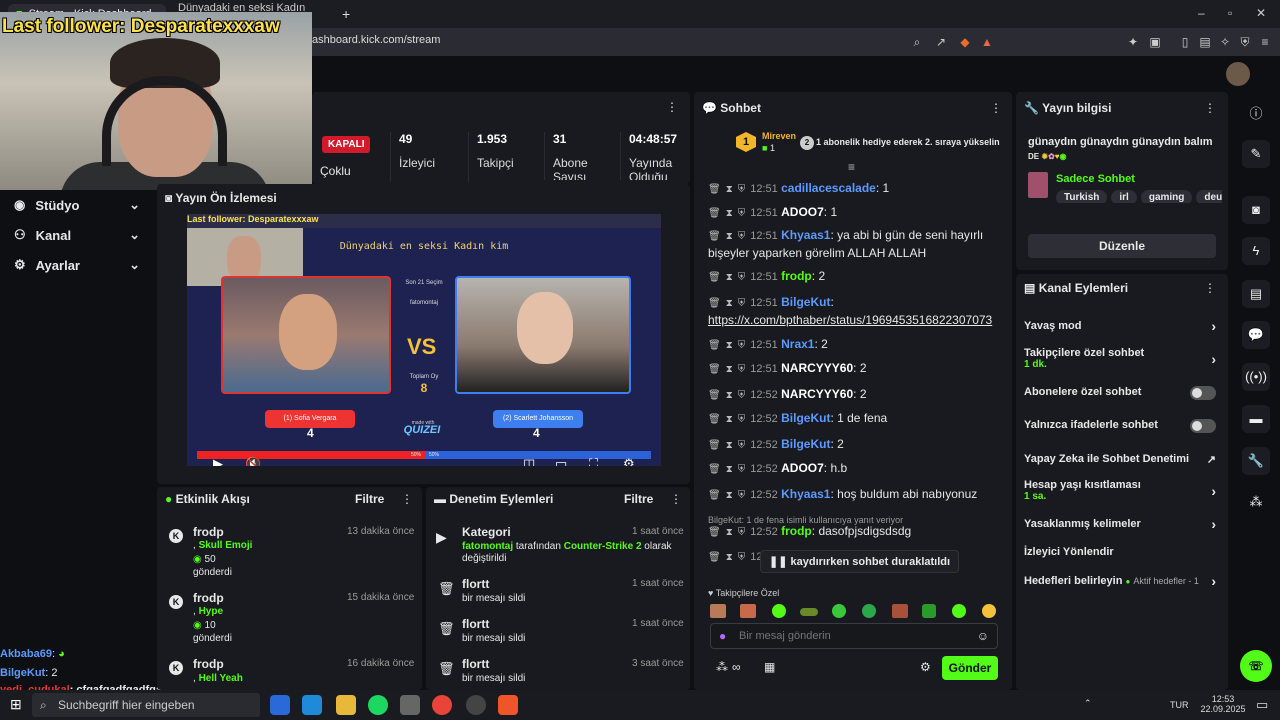 This screenshot has height=720, width=1280. Describe the element at coordinates (1123, 490) in the screenshot. I see `account-age-action: Hesap yaşı kısıtlaması 1 sa. ›` at that location.